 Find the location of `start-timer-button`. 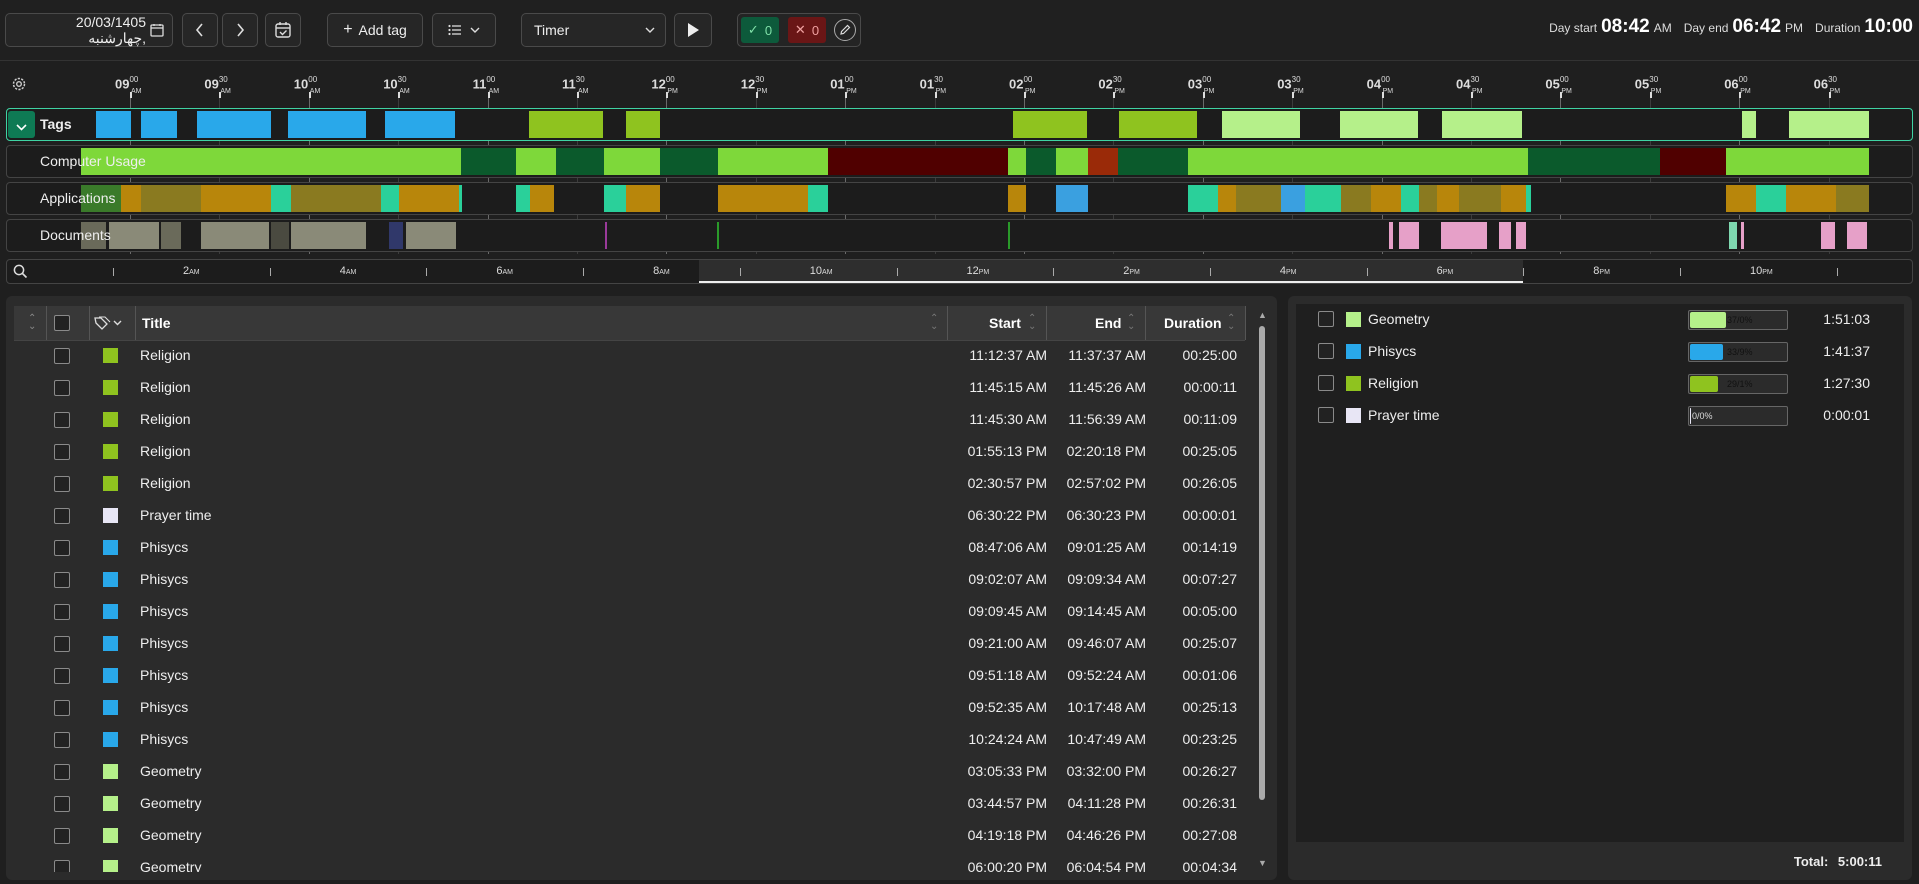

start-timer-button is located at coordinates (693, 30).